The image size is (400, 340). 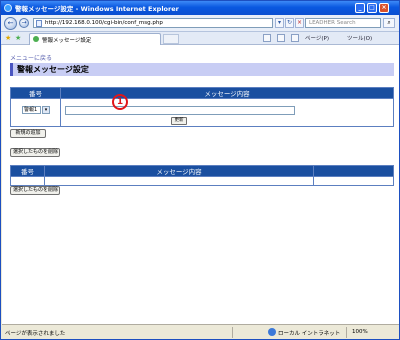 I want to click on stop-icon: ×, so click(x=299, y=23).